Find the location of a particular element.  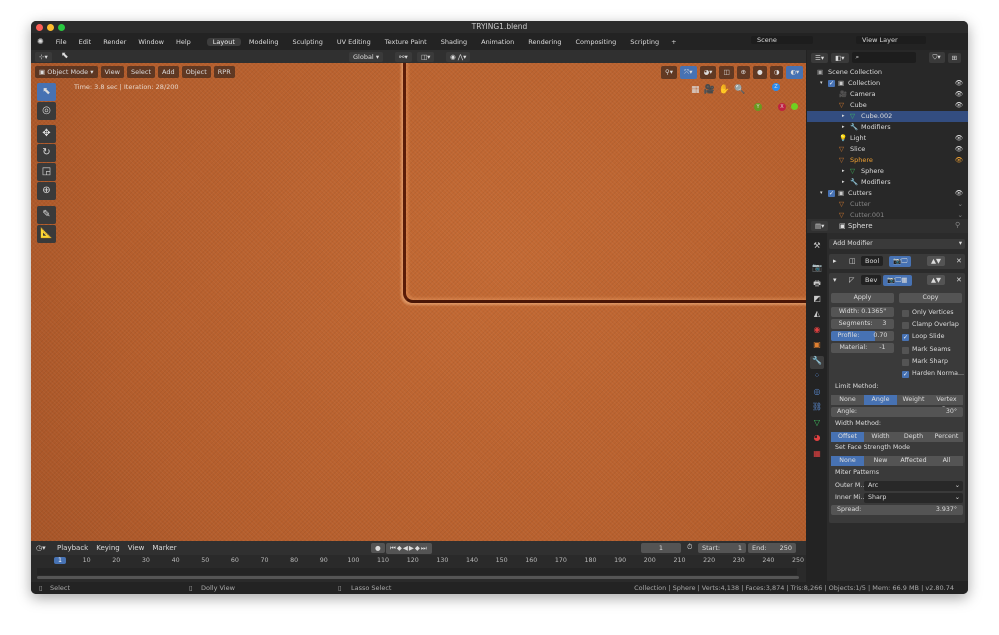

stopwatch-icon: ⏱ is located at coordinates (689, 547).